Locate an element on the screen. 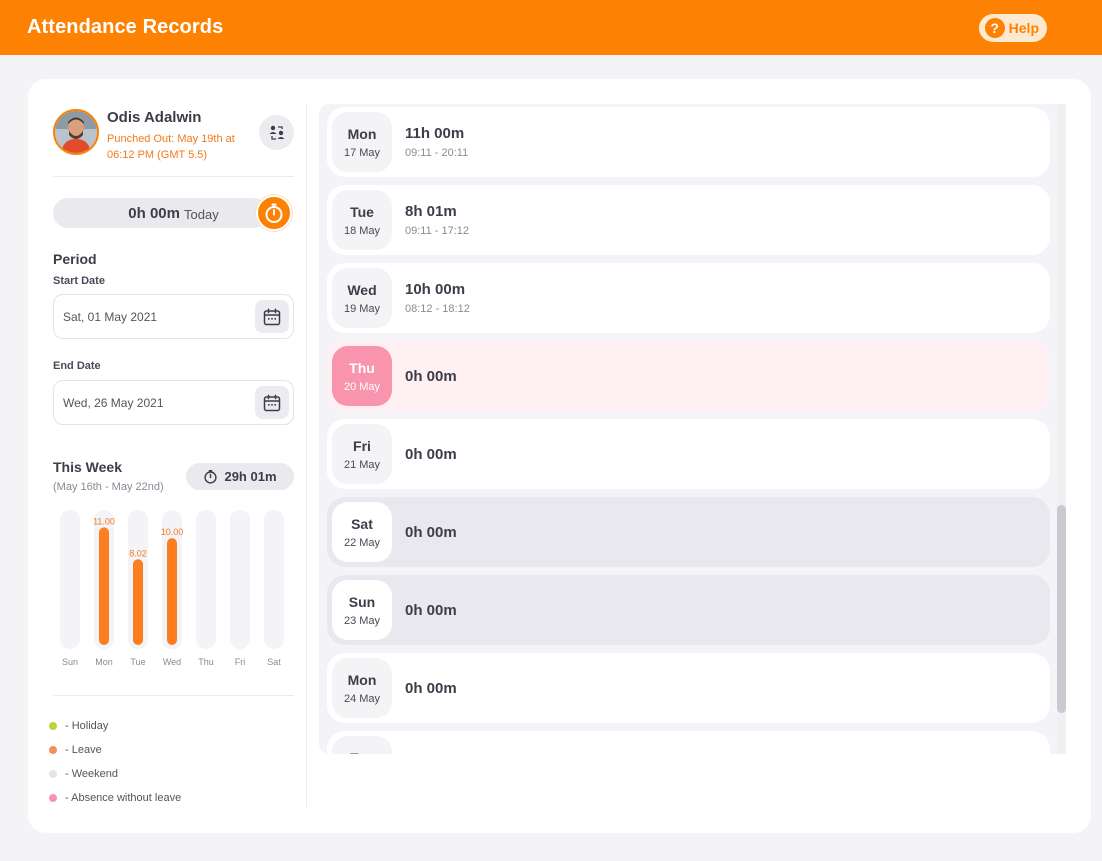  top-bar: Attendance Records ? Help is located at coordinates (551, 27).